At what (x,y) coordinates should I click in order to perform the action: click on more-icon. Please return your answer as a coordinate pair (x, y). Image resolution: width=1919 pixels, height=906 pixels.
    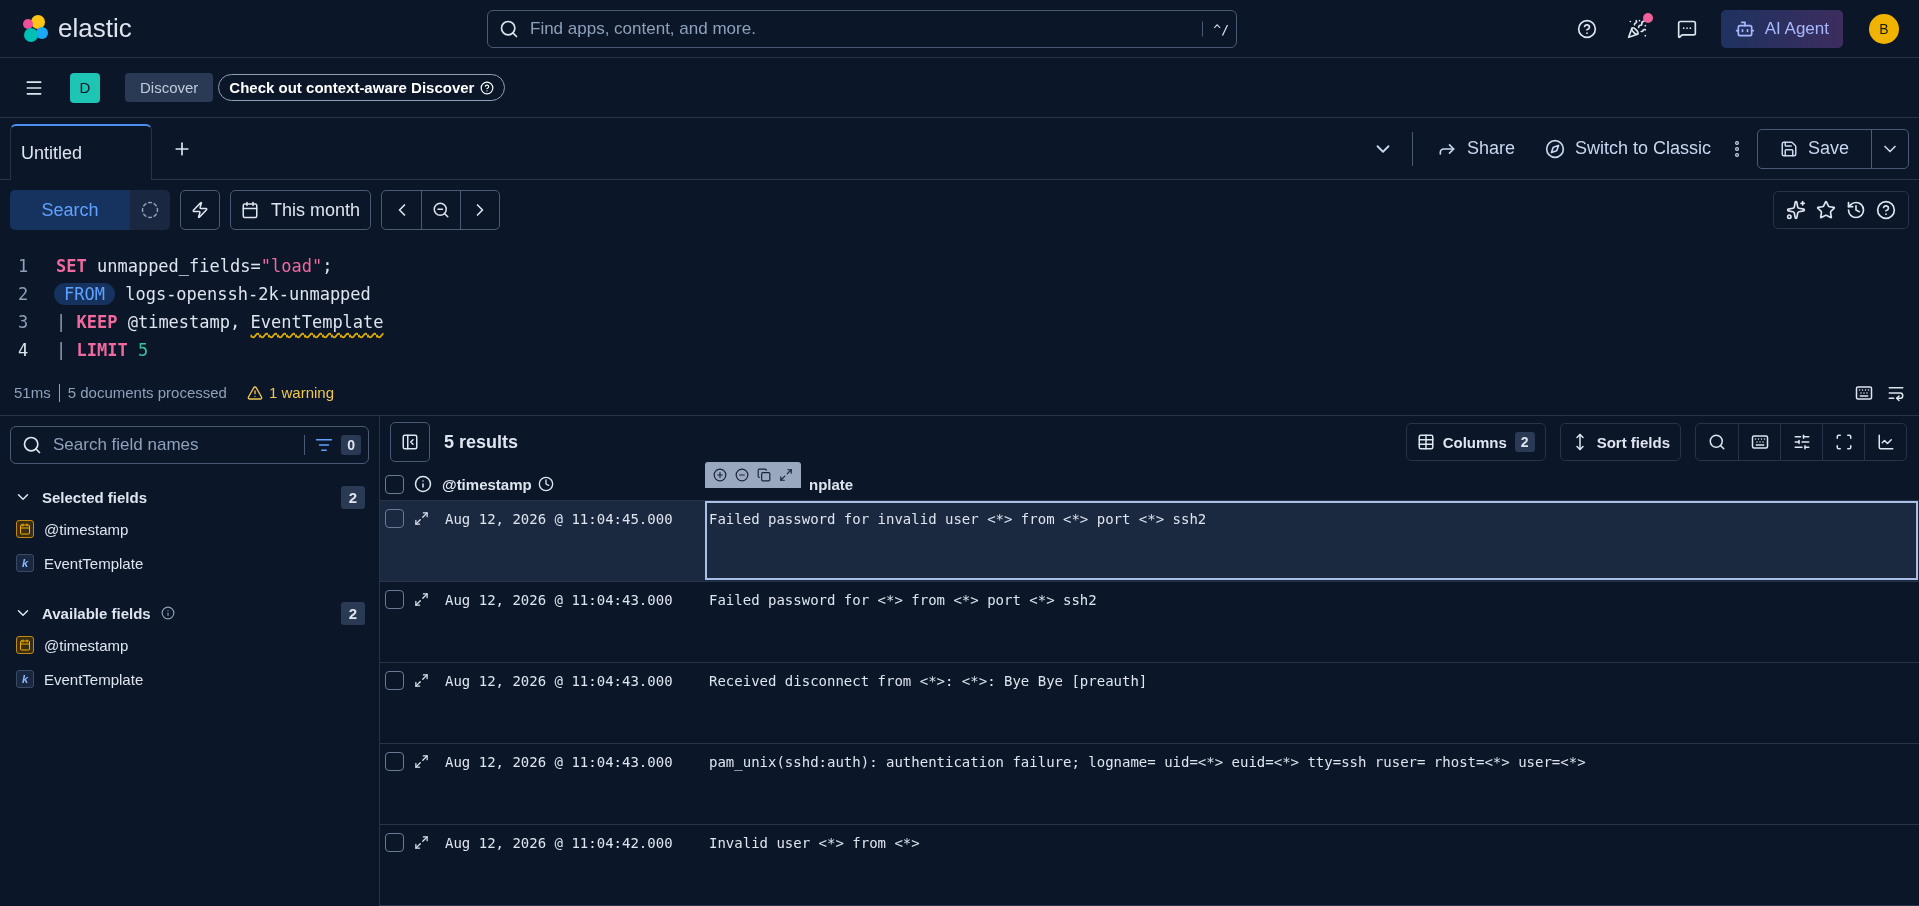
    Looking at the image, I should click on (1736, 148).